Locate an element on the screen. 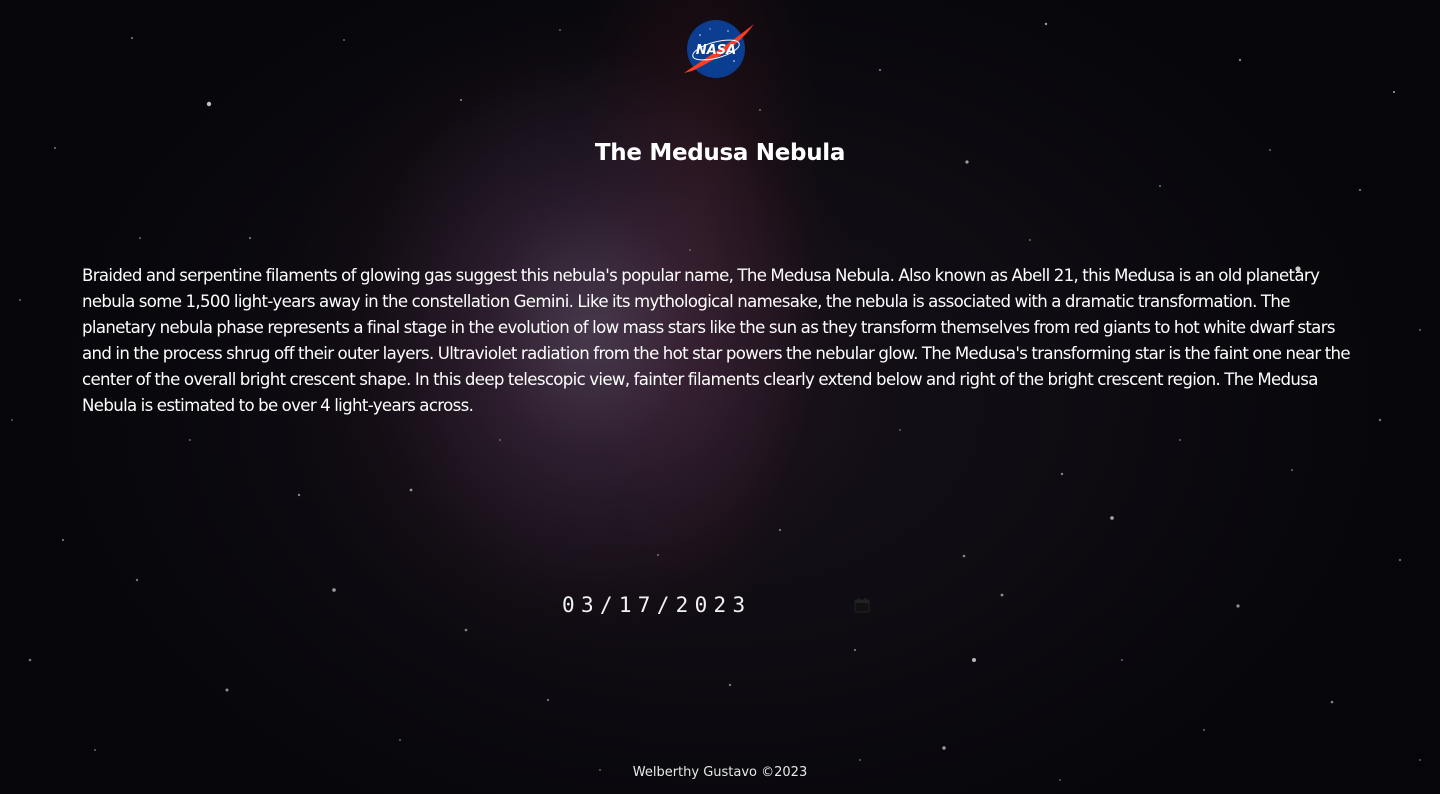 This screenshot has width=1440, height=794. nasa-logo-wordmark: NASA is located at coordinates (716, 50).